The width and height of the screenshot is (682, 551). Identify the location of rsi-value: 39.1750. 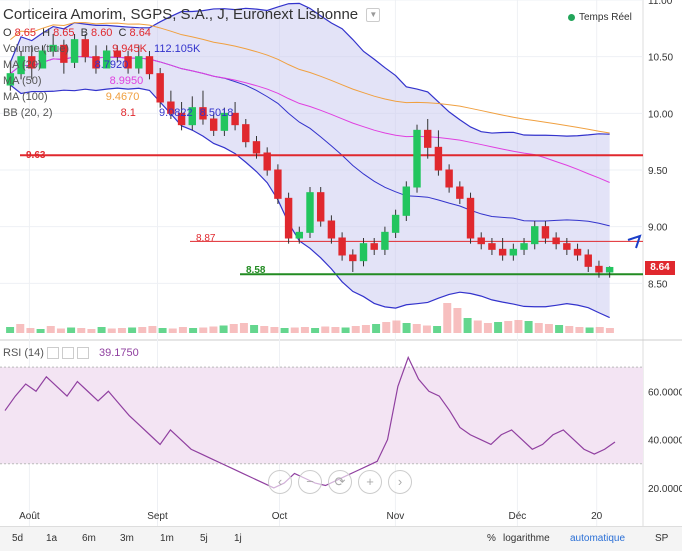
(118, 353).